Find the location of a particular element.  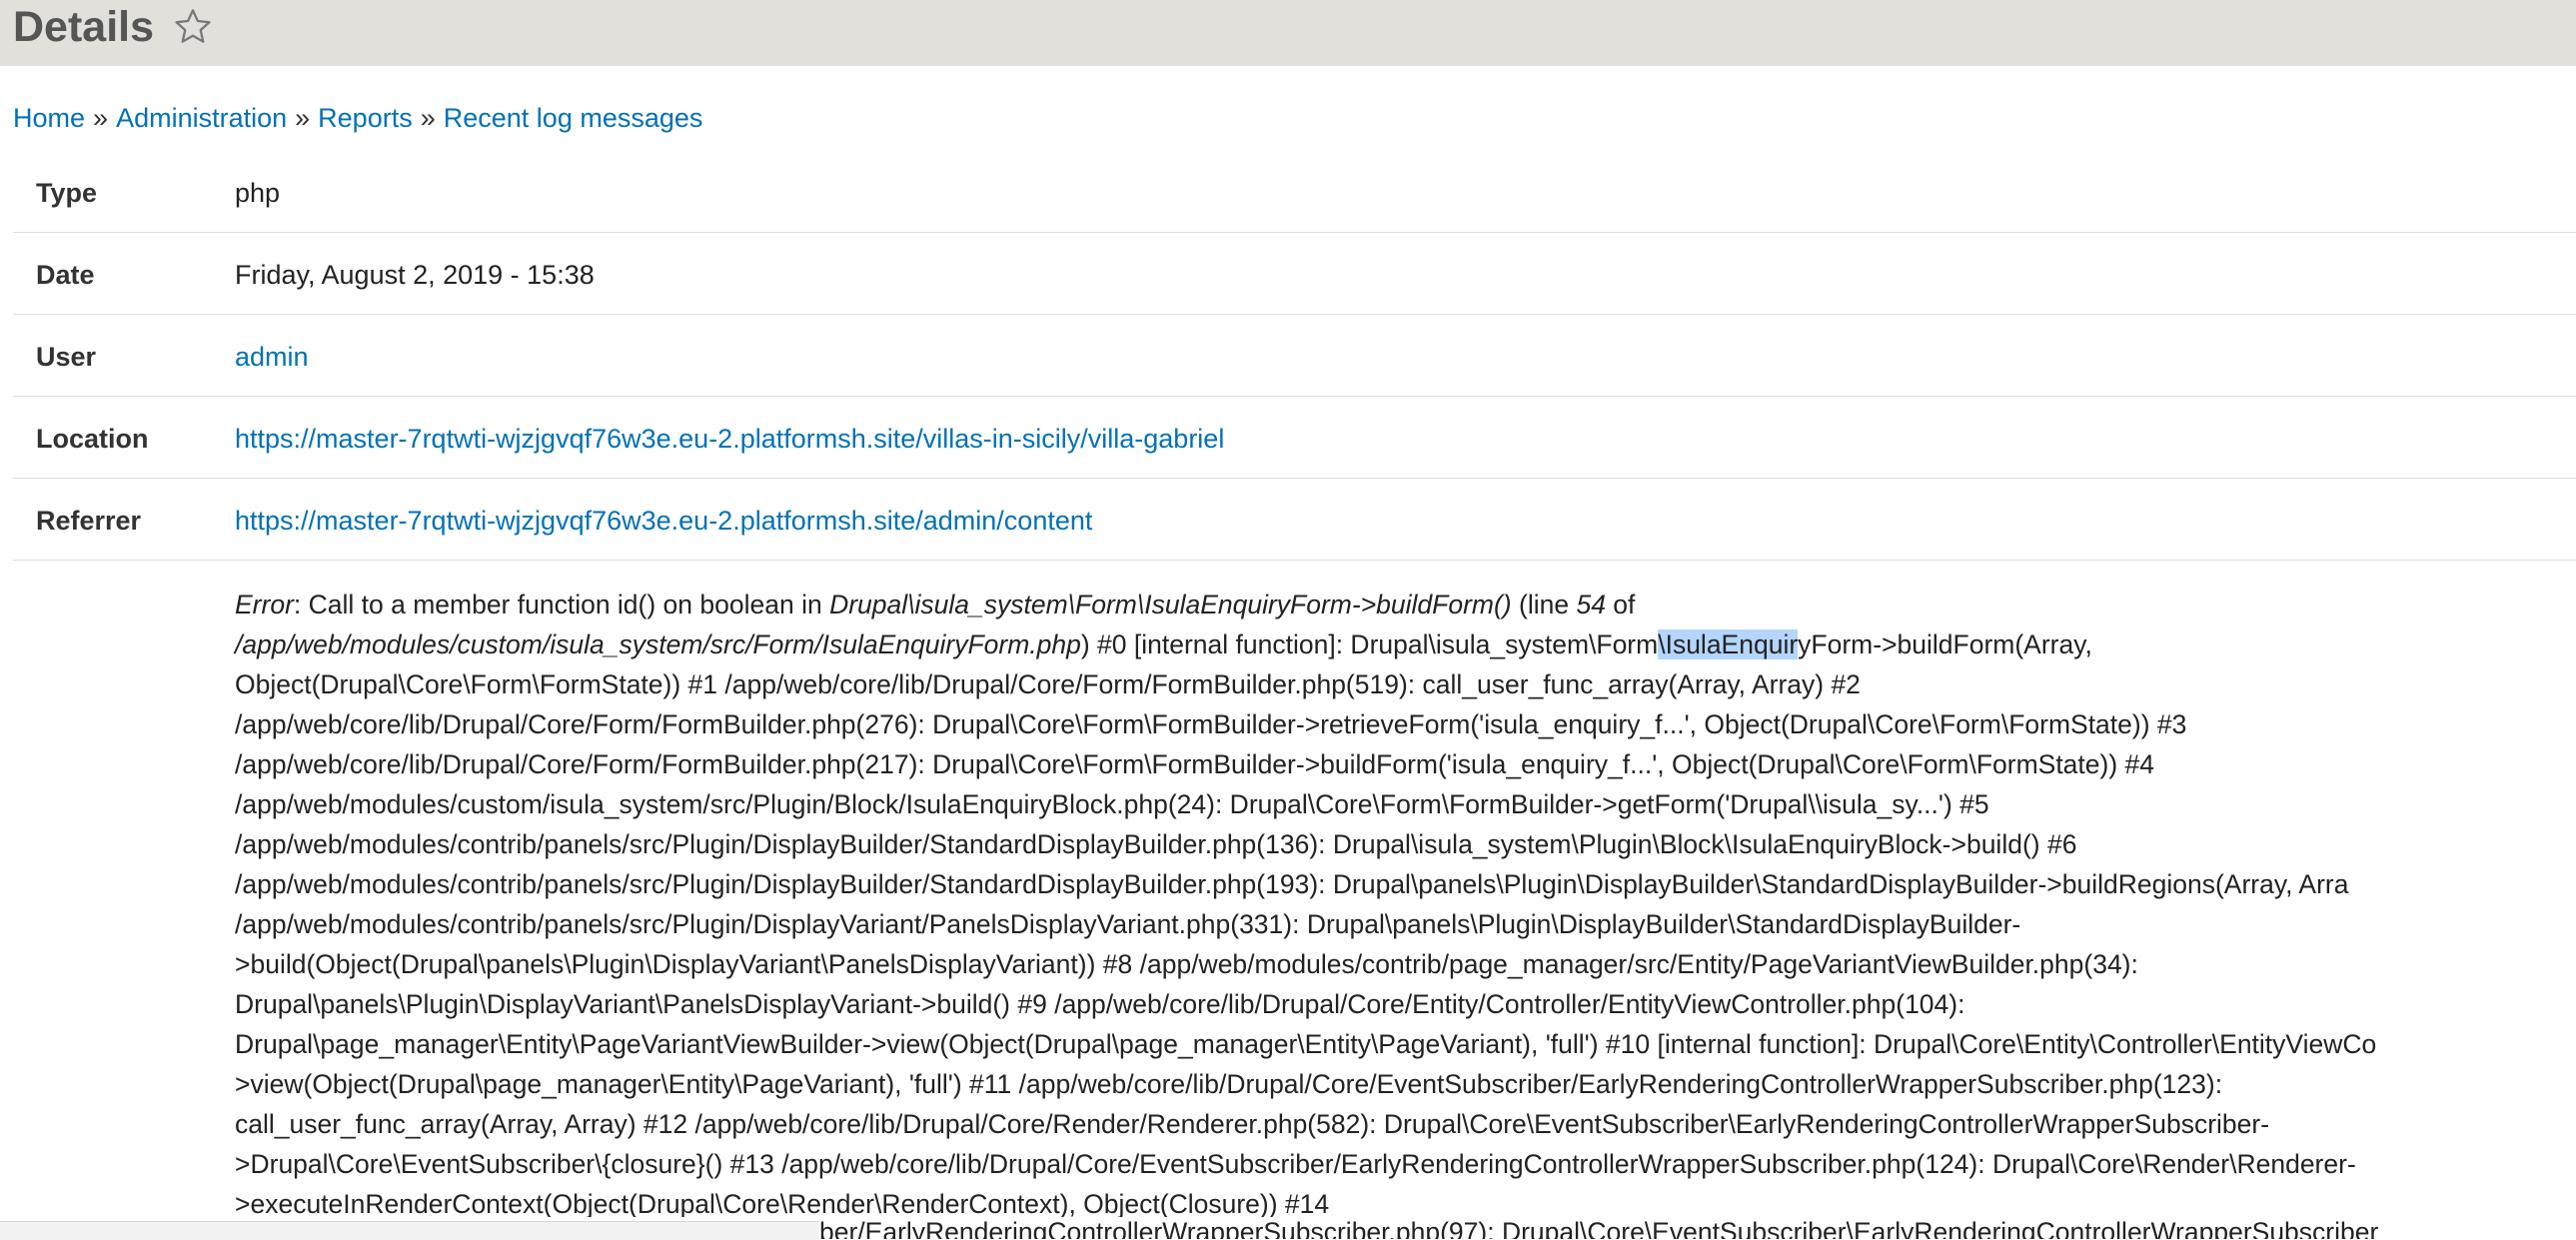

details-row-user: User admin is located at coordinates (1294, 355).